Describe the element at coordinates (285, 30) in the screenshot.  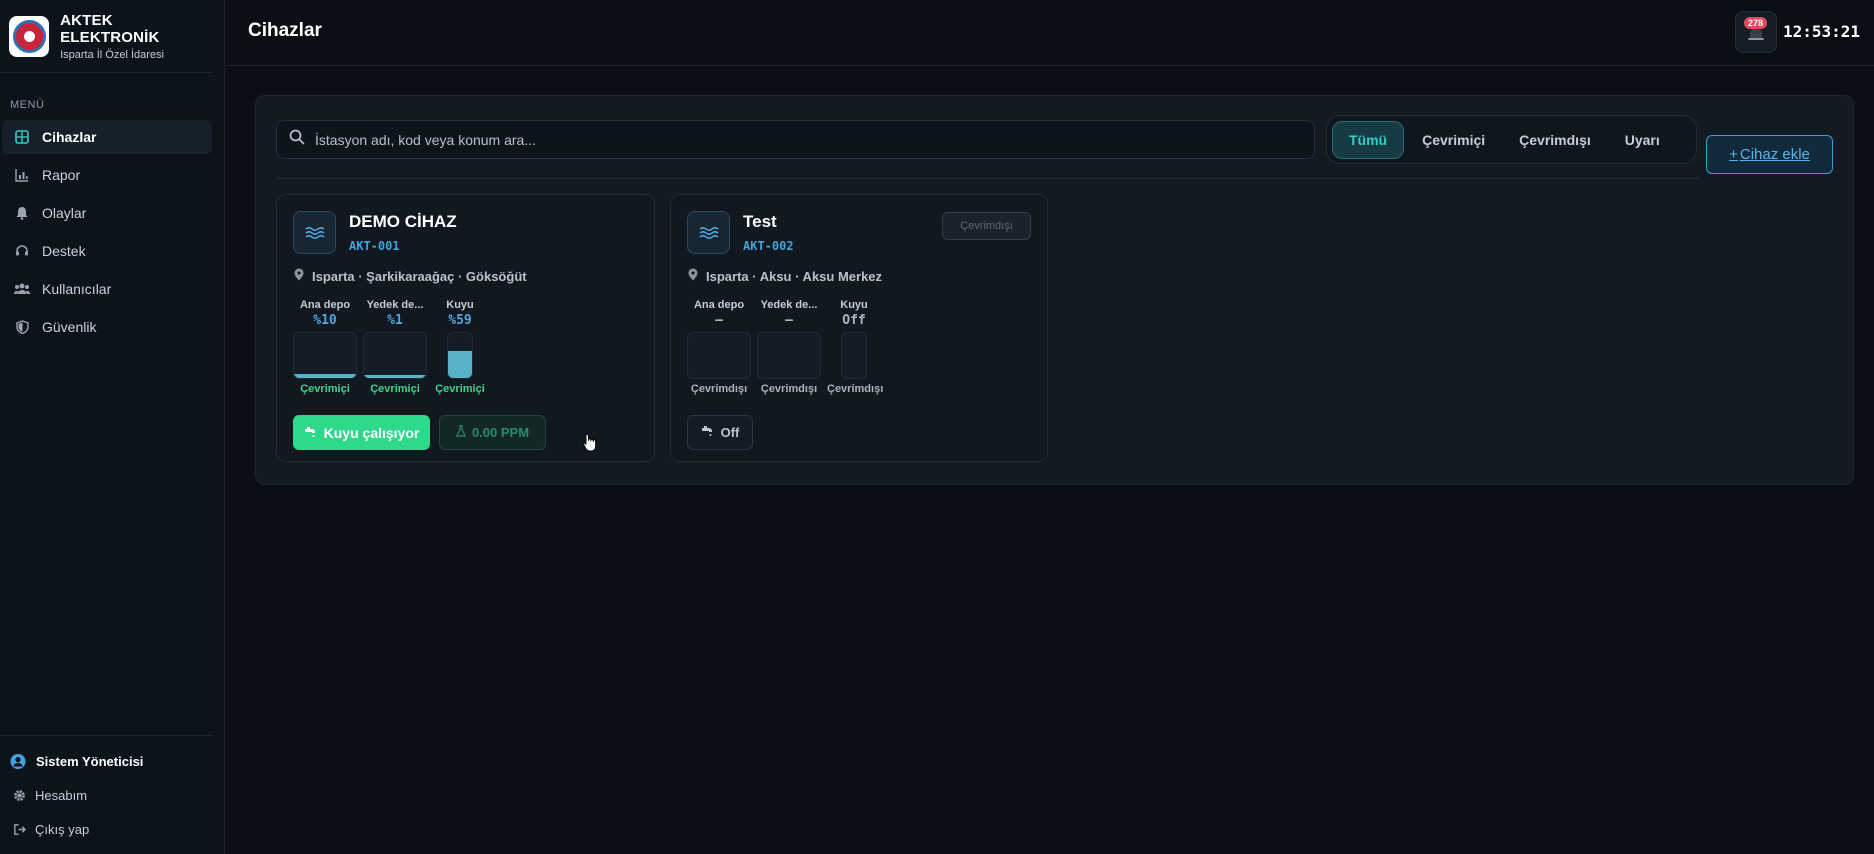
I see `page-title: Cihazlar` at that location.